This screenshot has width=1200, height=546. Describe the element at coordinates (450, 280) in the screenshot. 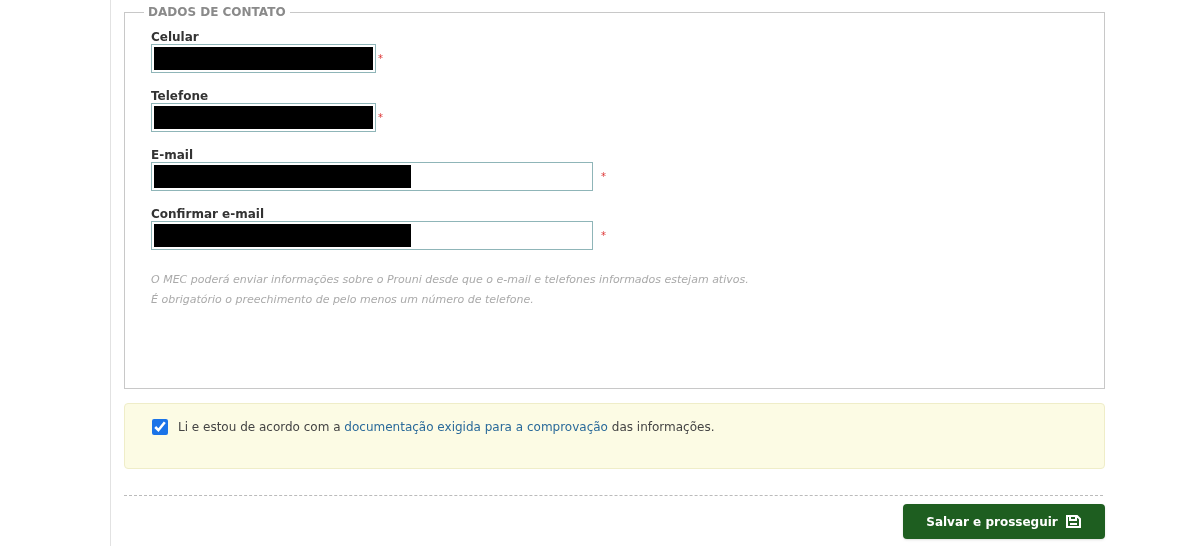

I see `help-note: O MEC poderá enviar informações sobre o Prouni desde que o e-mail e telefones informados estejam ativos.` at that location.